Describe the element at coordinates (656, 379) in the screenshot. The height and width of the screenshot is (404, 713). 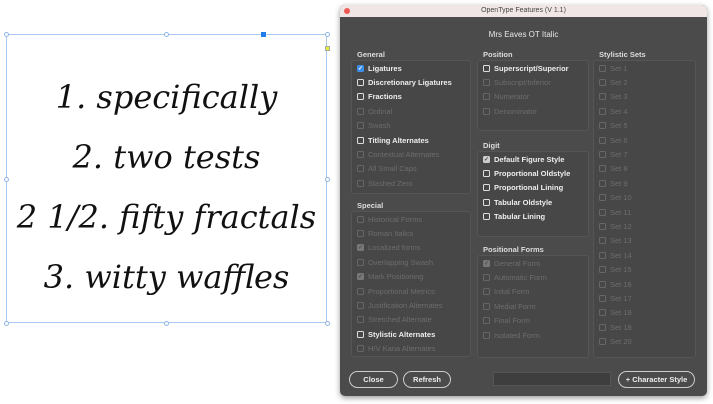
I see `character-style-button: + Character Style` at that location.